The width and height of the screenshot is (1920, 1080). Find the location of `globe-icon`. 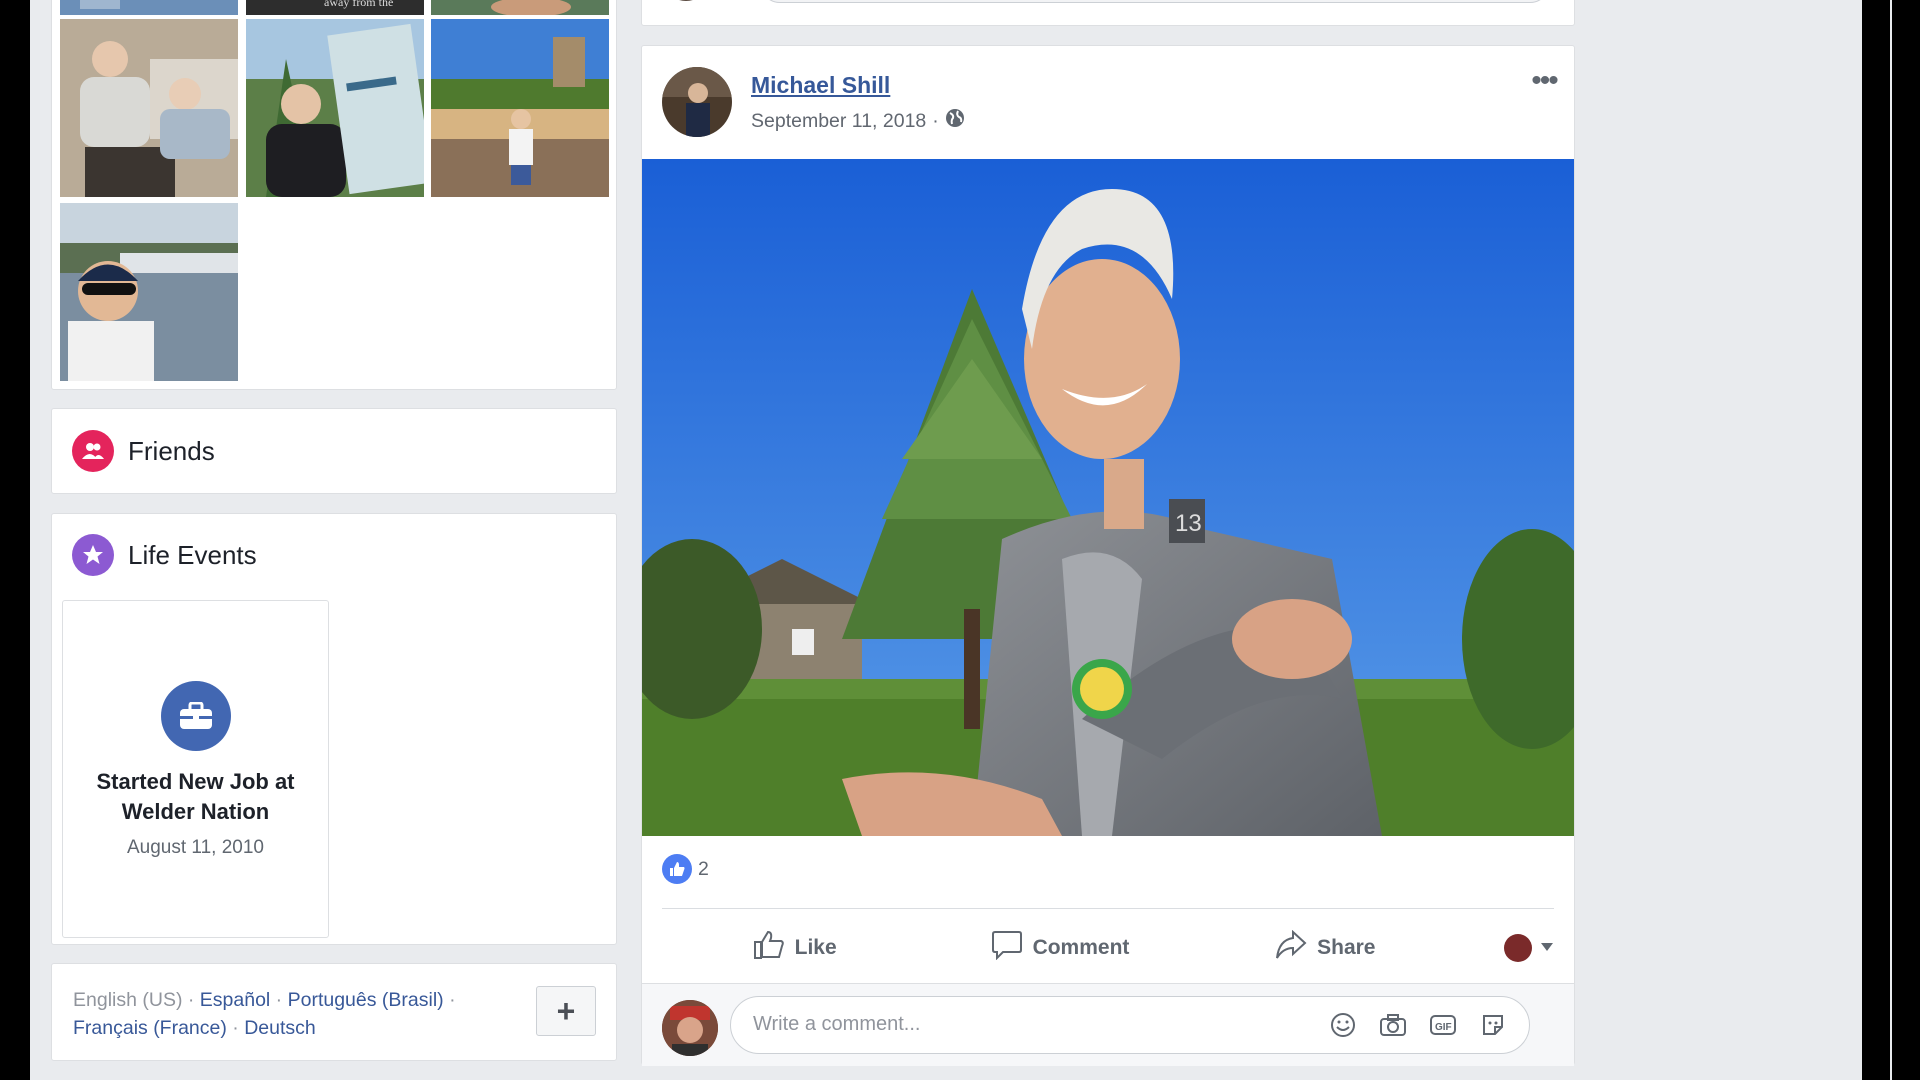

globe-icon is located at coordinates (955, 121).